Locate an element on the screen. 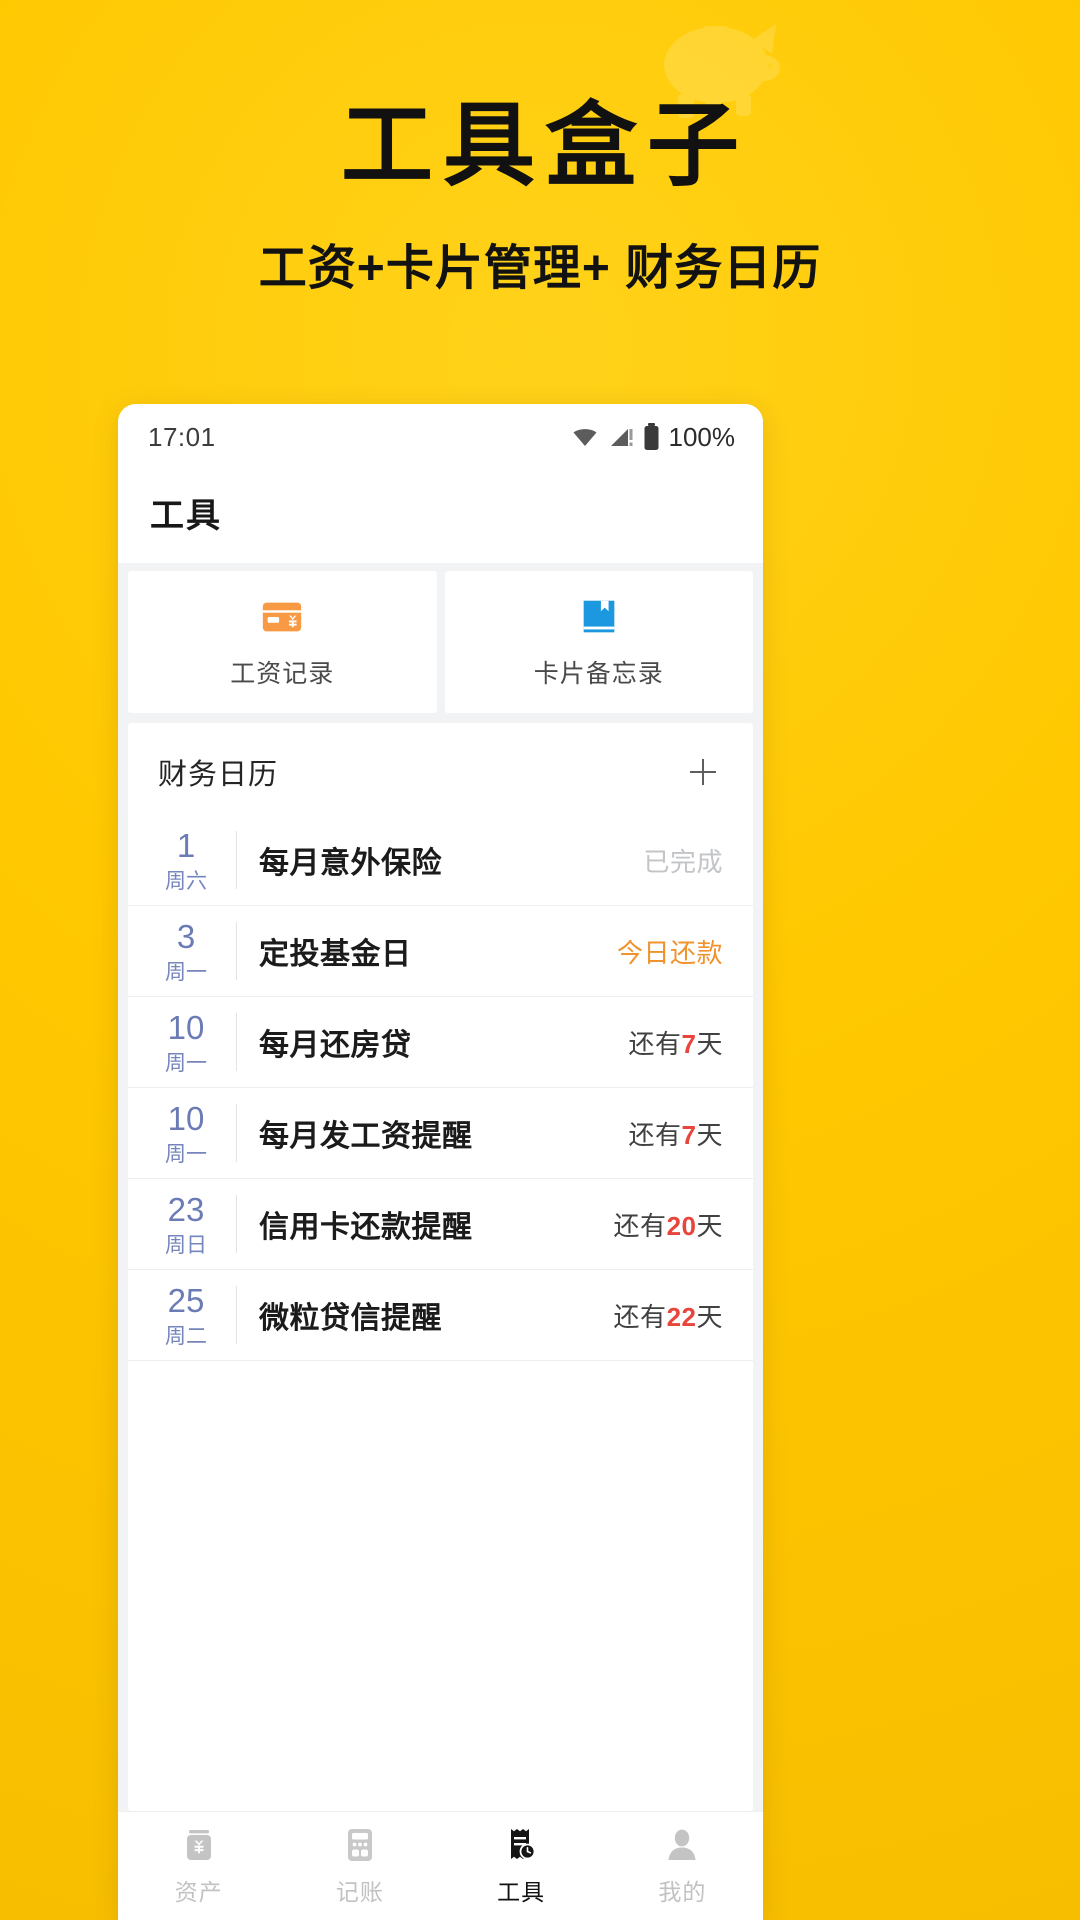 Image resolution: width=1080 pixels, height=1920 pixels. list-item: 10 周一 每月还房贷 还有7天 is located at coordinates (440, 1042).